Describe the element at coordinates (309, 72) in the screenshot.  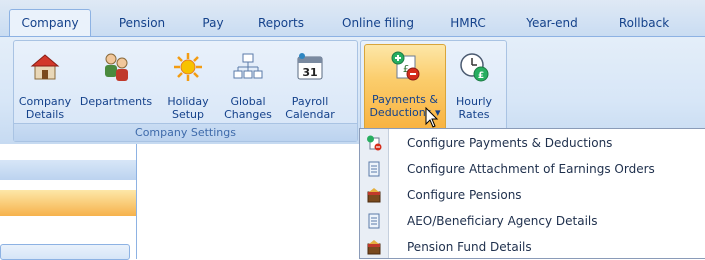
I see `svg-text: 31` at that location.